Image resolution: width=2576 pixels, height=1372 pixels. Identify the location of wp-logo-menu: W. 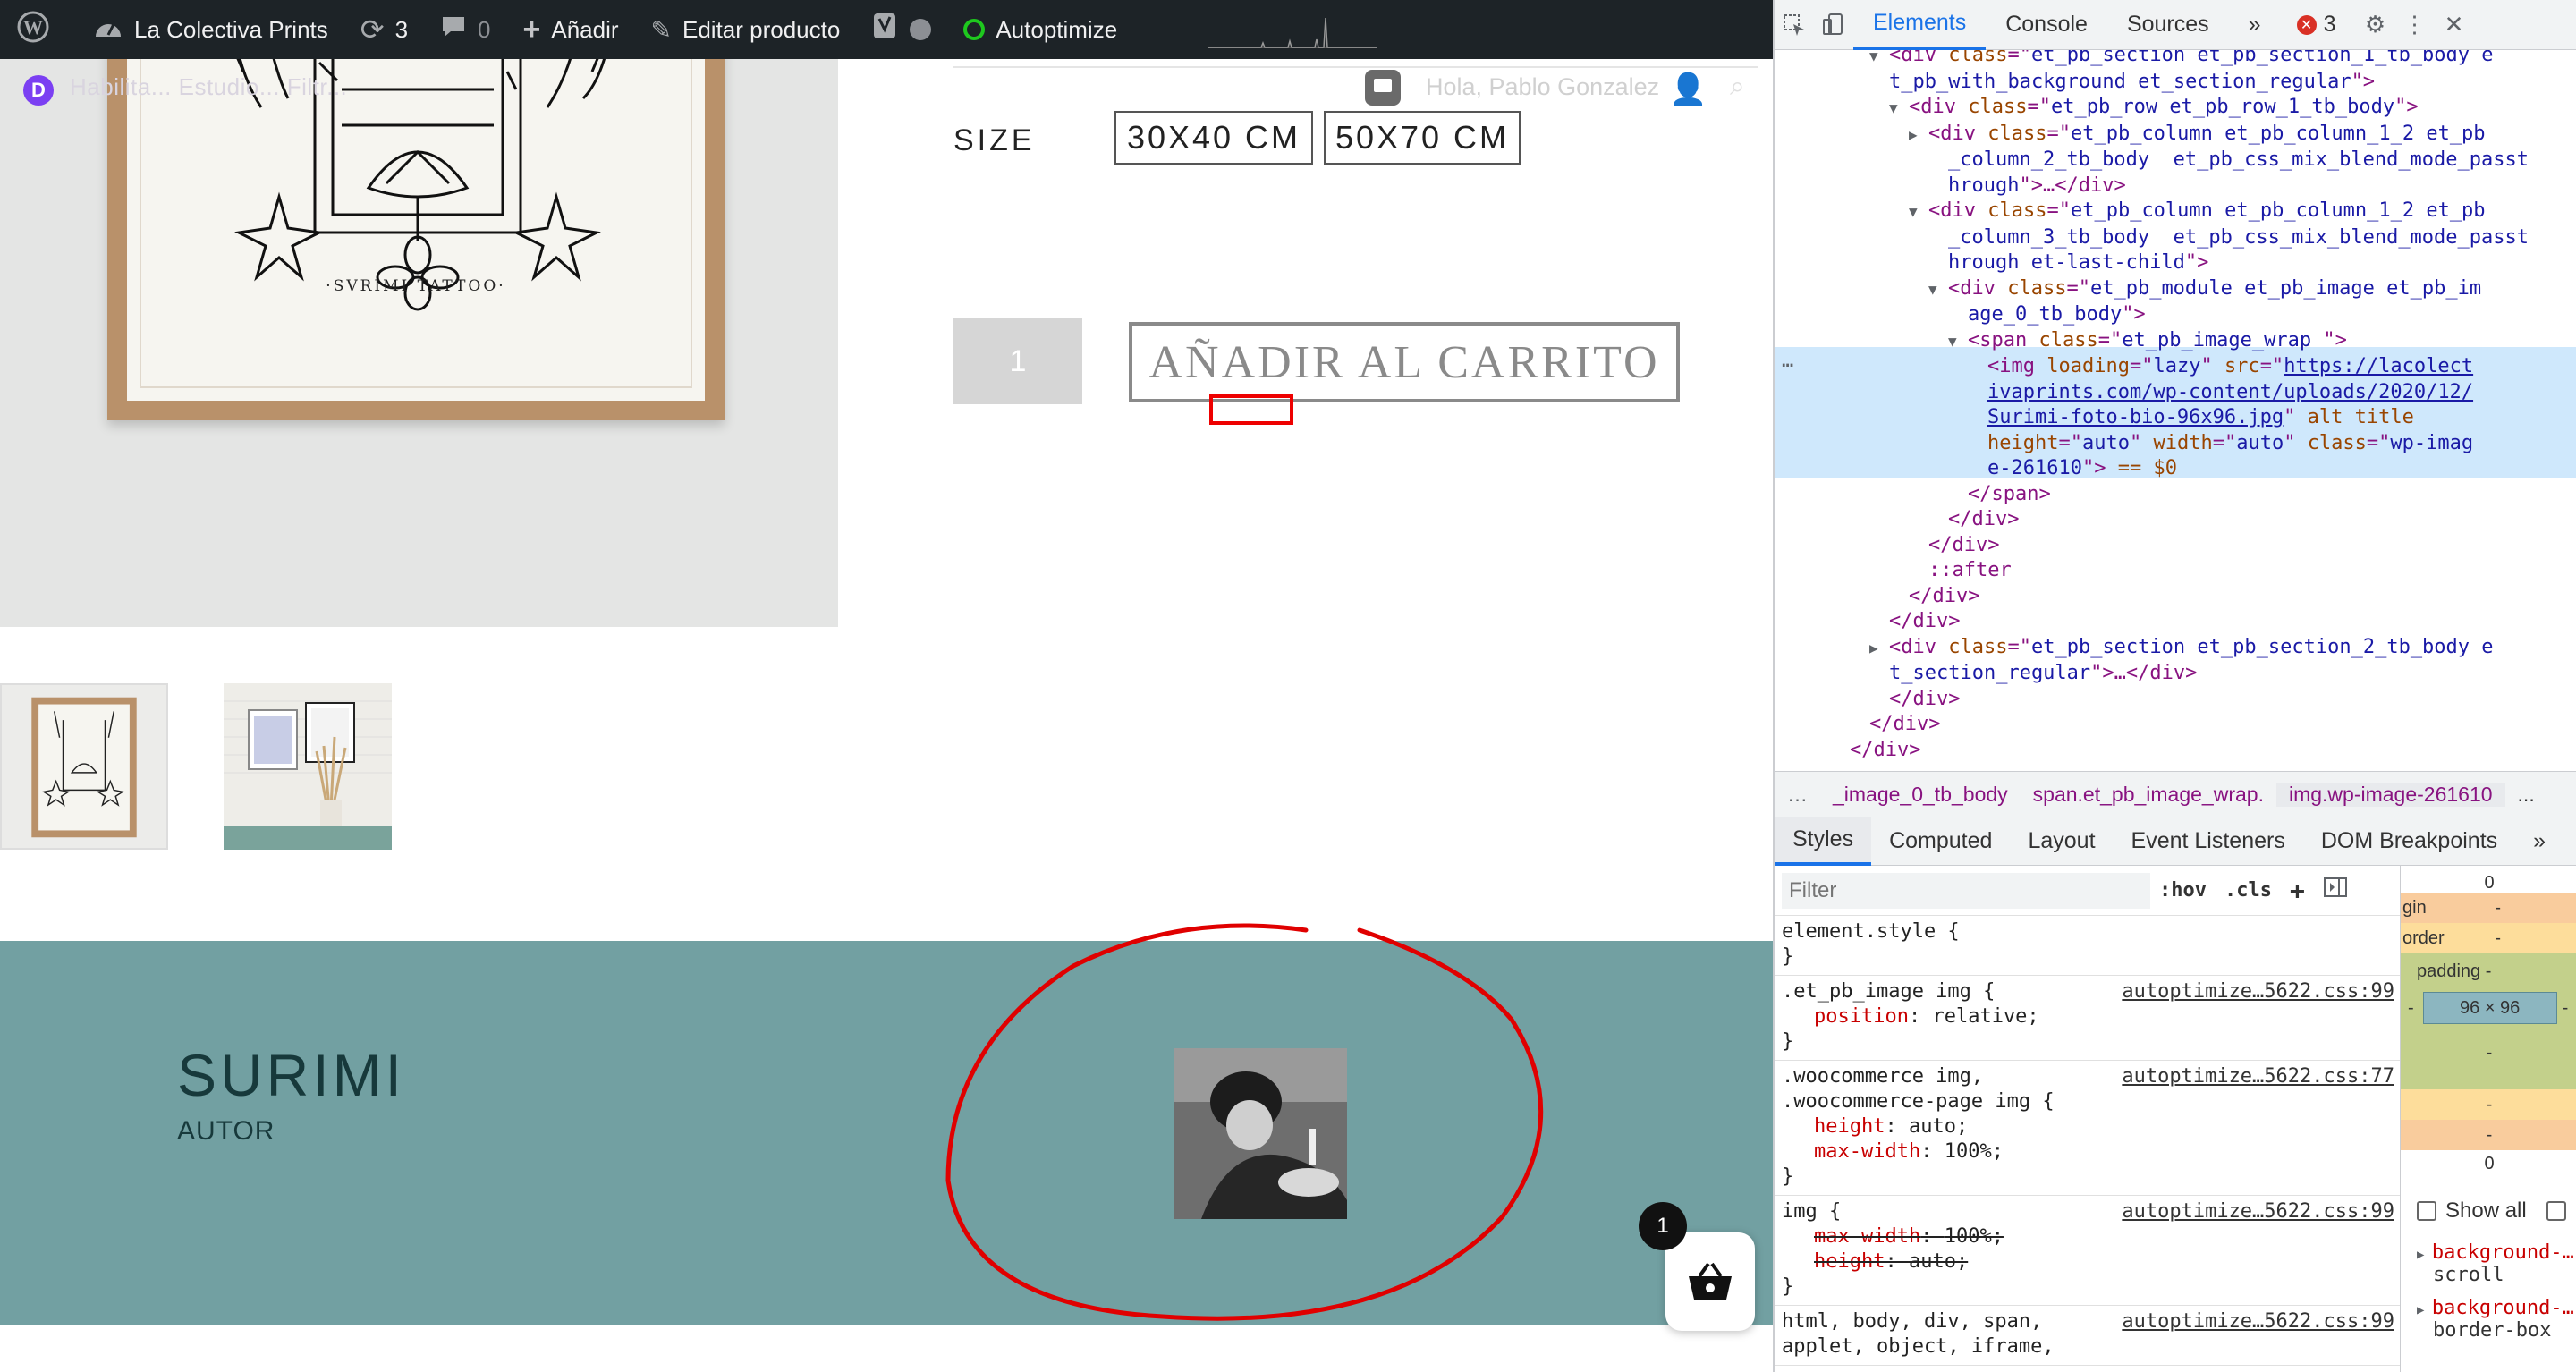
(38, 29).